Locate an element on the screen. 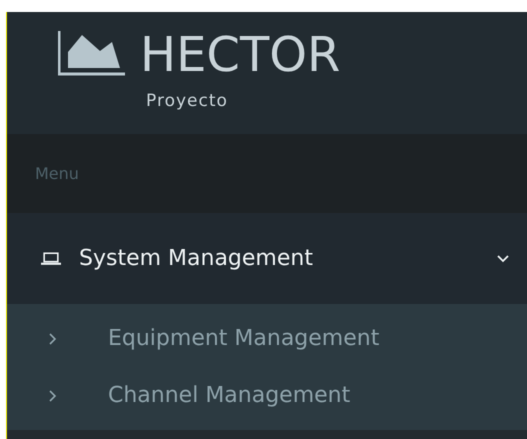  menu-heading: Menu is located at coordinates (57, 173).